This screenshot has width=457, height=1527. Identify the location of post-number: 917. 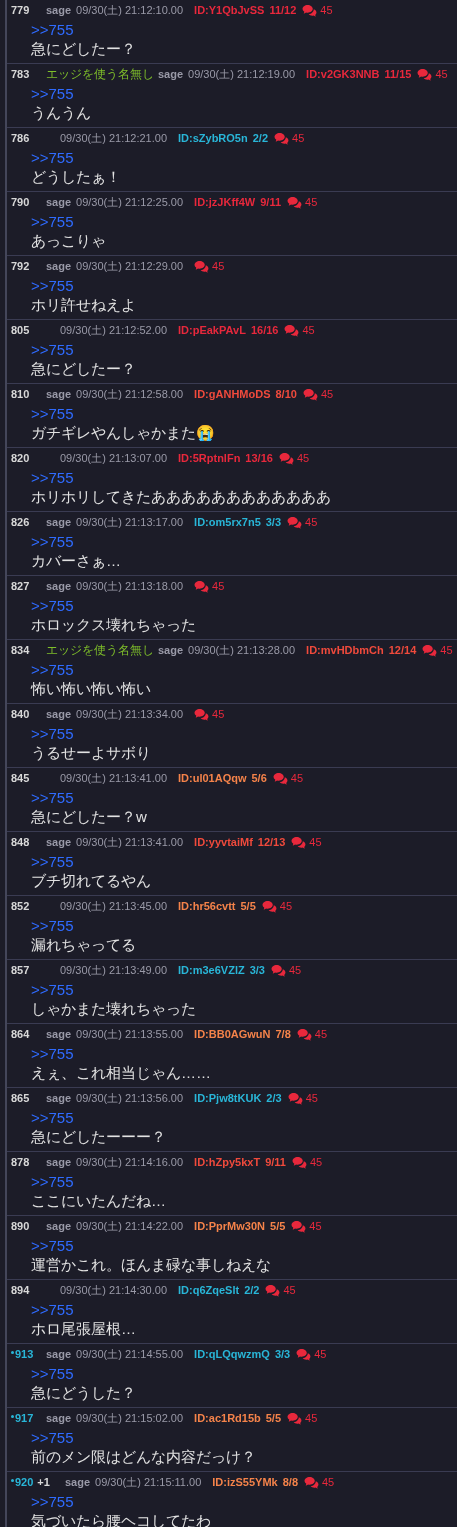
(24, 1418).